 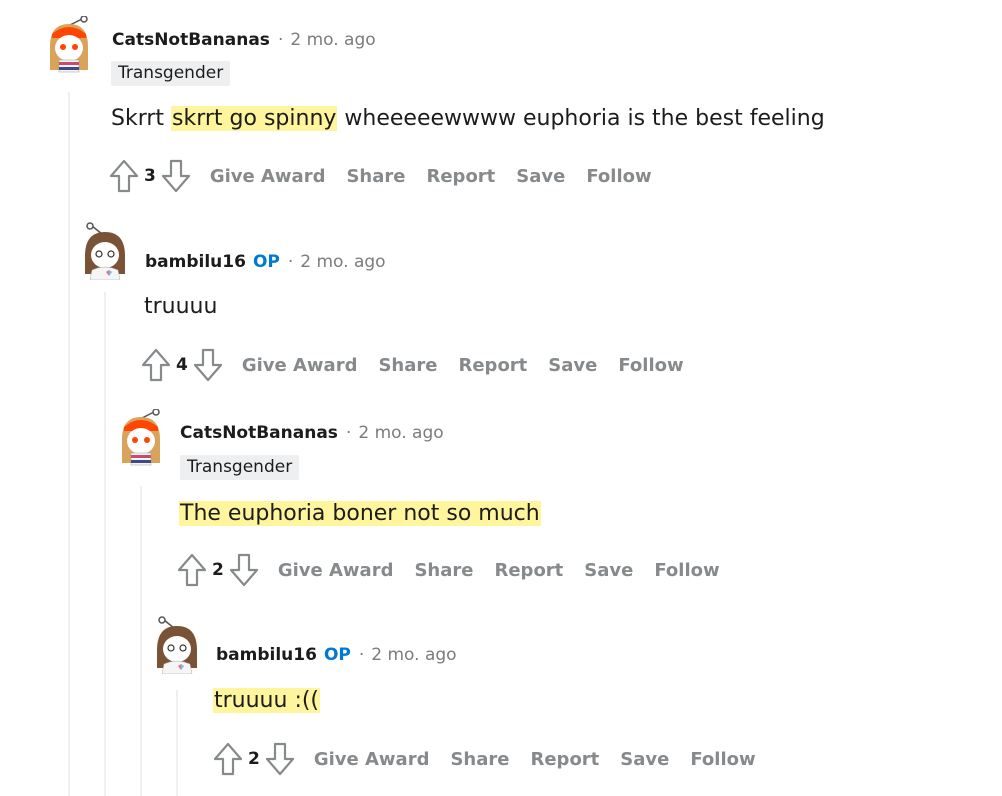 I want to click on comment-text-plain: Skrrt, so click(x=141, y=118).